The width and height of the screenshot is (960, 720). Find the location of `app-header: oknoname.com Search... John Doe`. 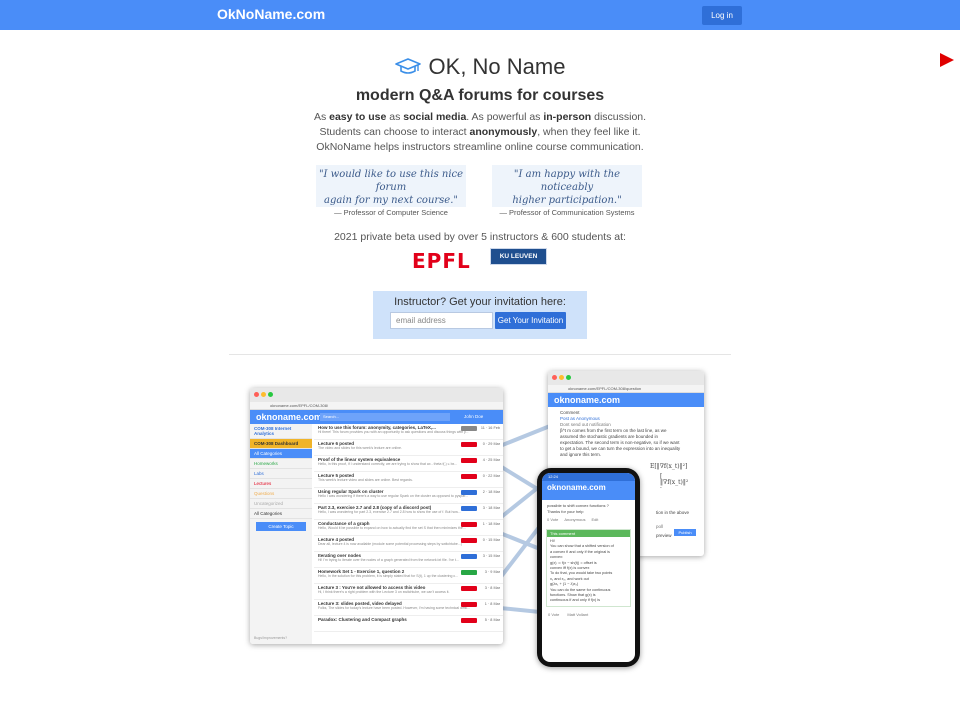

app-header: oknoname.com Search... John Doe is located at coordinates (376, 417).